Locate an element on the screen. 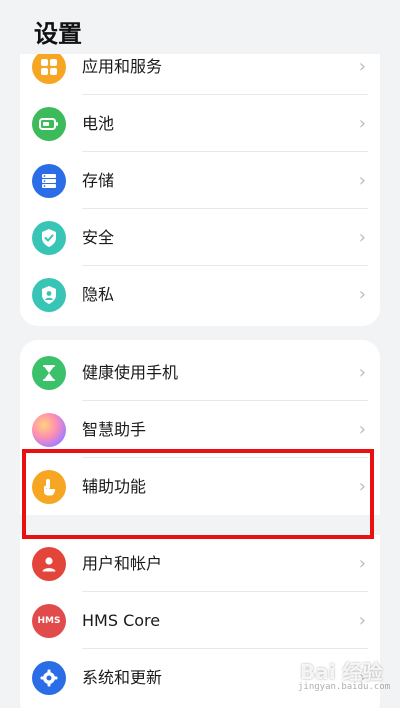 The image size is (400, 708). page-title: 设置 is located at coordinates (58, 34).